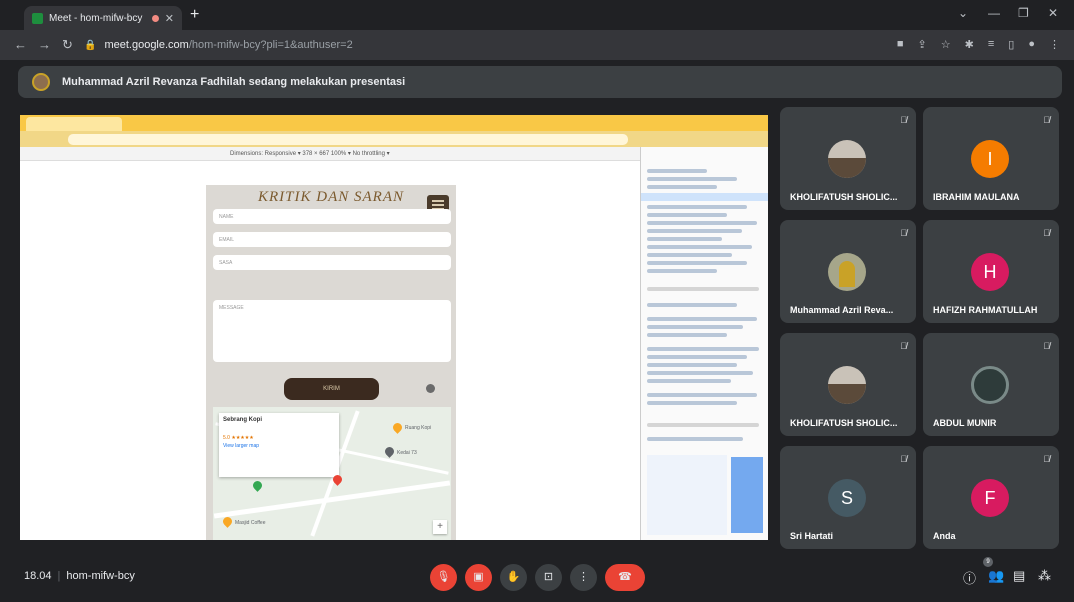  What do you see at coordinates (922, 44) in the screenshot?
I see `share-icon: ⇪` at bounding box center [922, 44].